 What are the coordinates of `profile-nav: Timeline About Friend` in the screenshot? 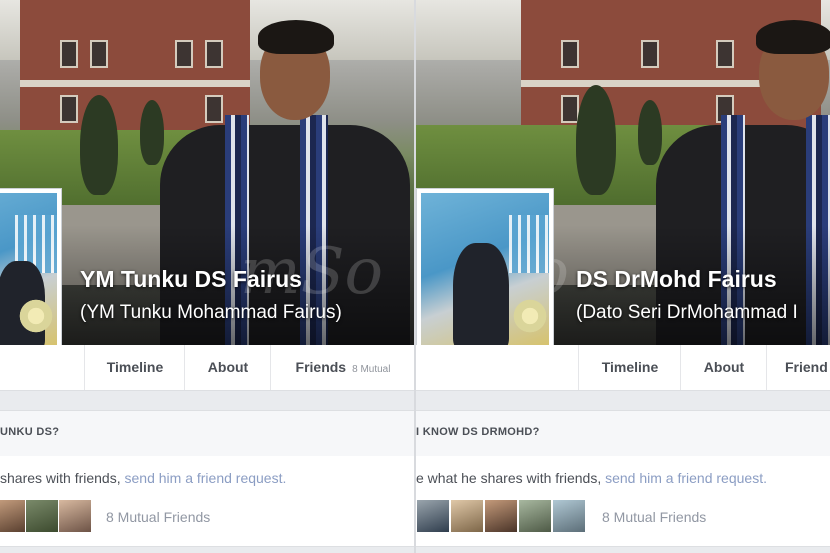 It's located at (623, 368).